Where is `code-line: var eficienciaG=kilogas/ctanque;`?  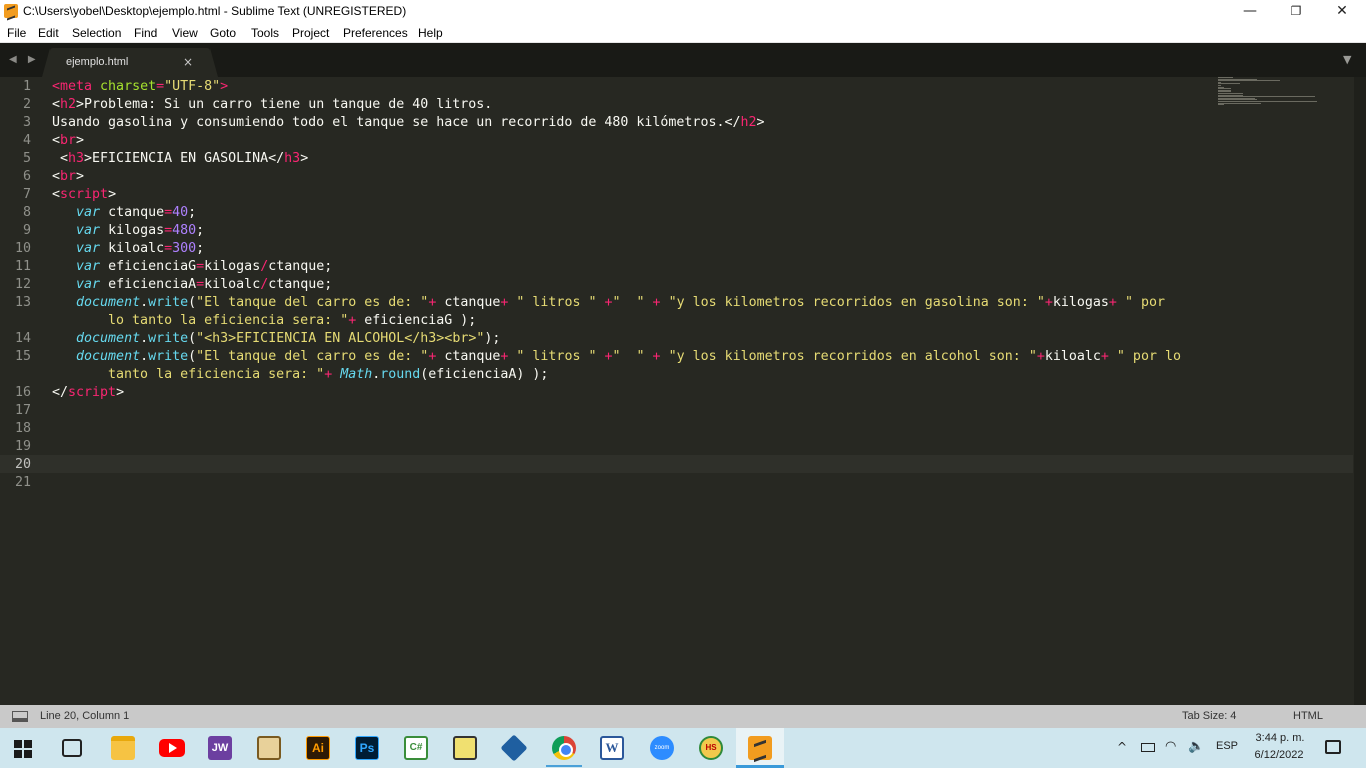
code-line: var eficienciaG=kilogas/ctanque; is located at coordinates (192, 267).